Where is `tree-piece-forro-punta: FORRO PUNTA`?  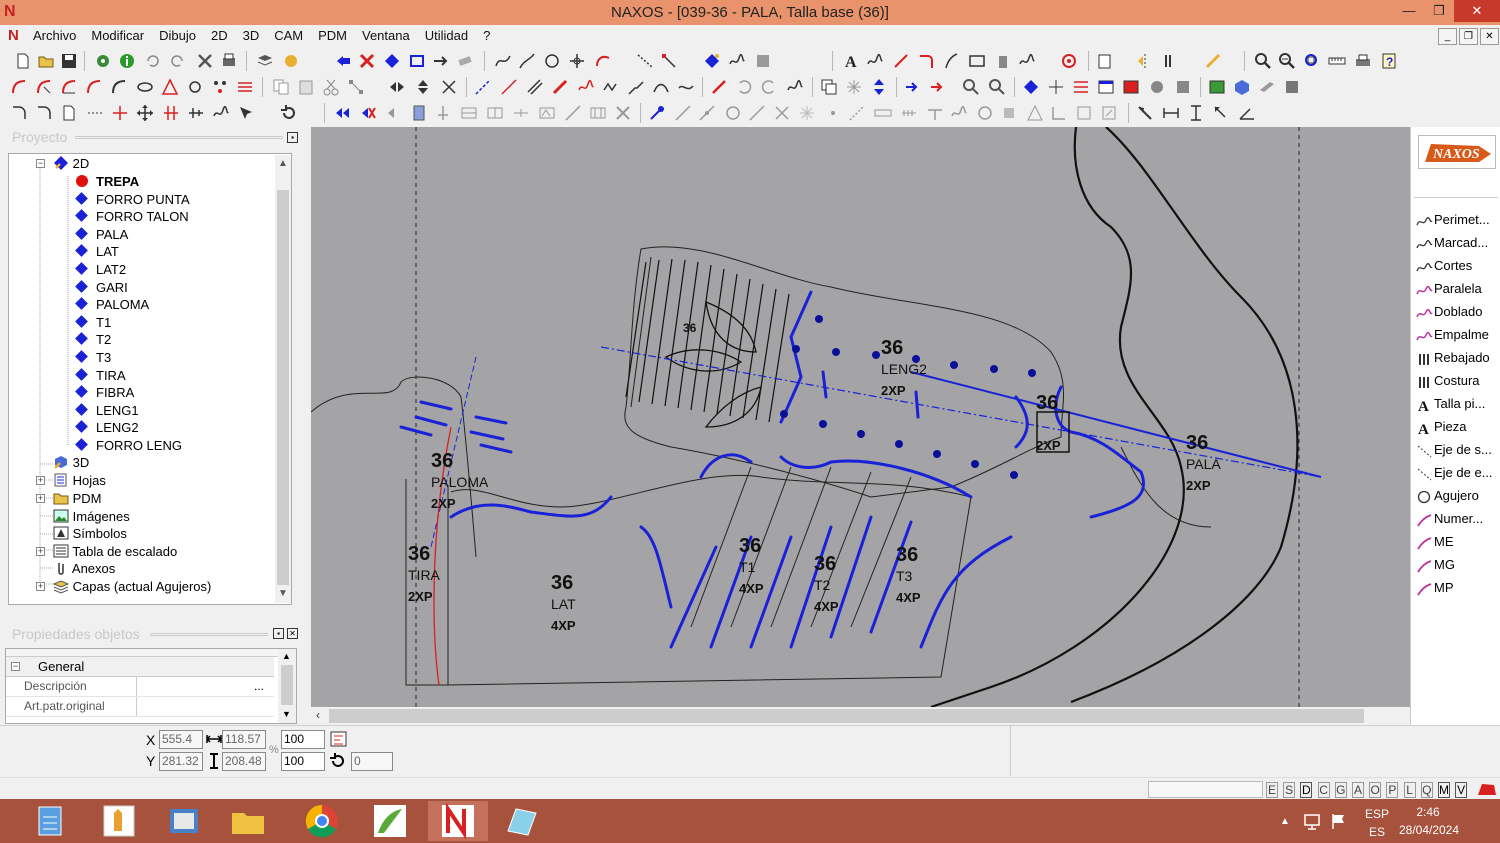 tree-piece-forro-punta: FORRO PUNTA is located at coordinates (132, 199).